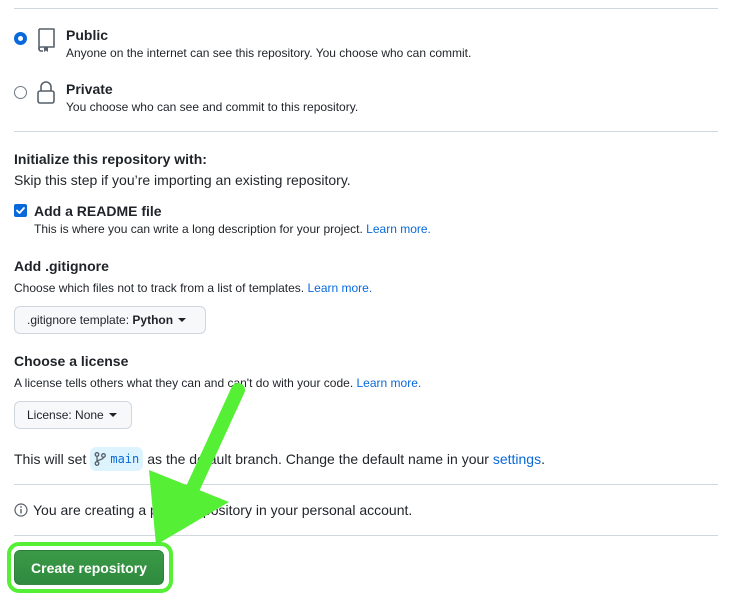 The image size is (735, 600). What do you see at coordinates (78, 320) in the screenshot?
I see `gitignore-button-prefix: .gitignore template:` at bounding box center [78, 320].